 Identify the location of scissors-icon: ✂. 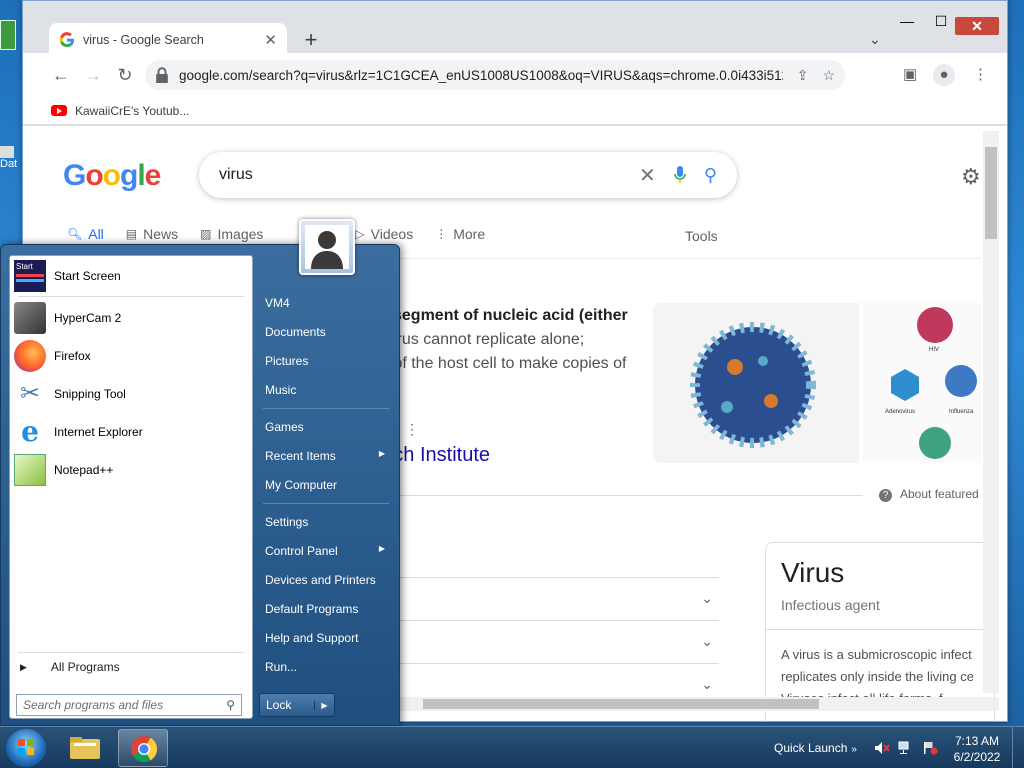
(30, 393).